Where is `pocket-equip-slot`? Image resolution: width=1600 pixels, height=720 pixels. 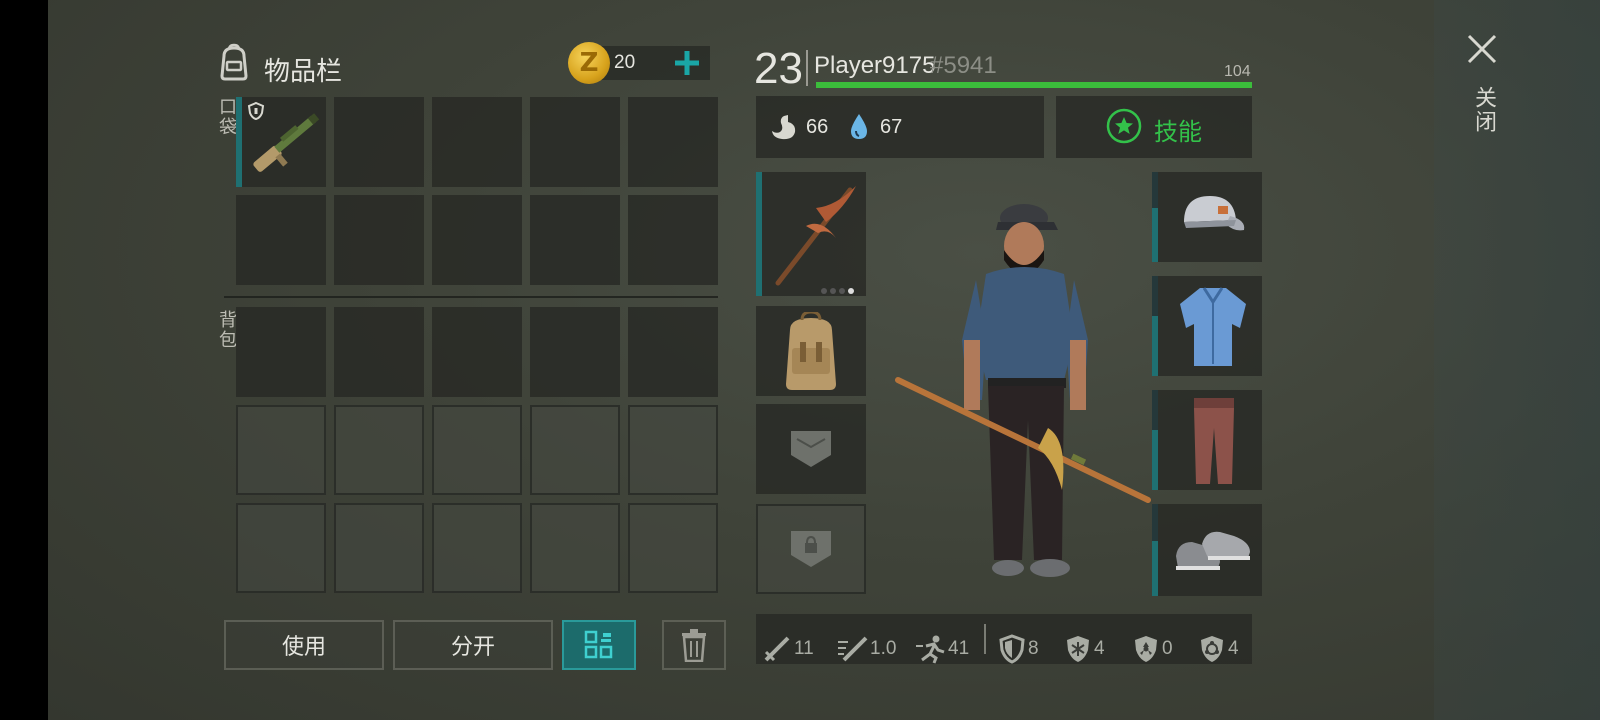 pocket-equip-slot is located at coordinates (811, 449).